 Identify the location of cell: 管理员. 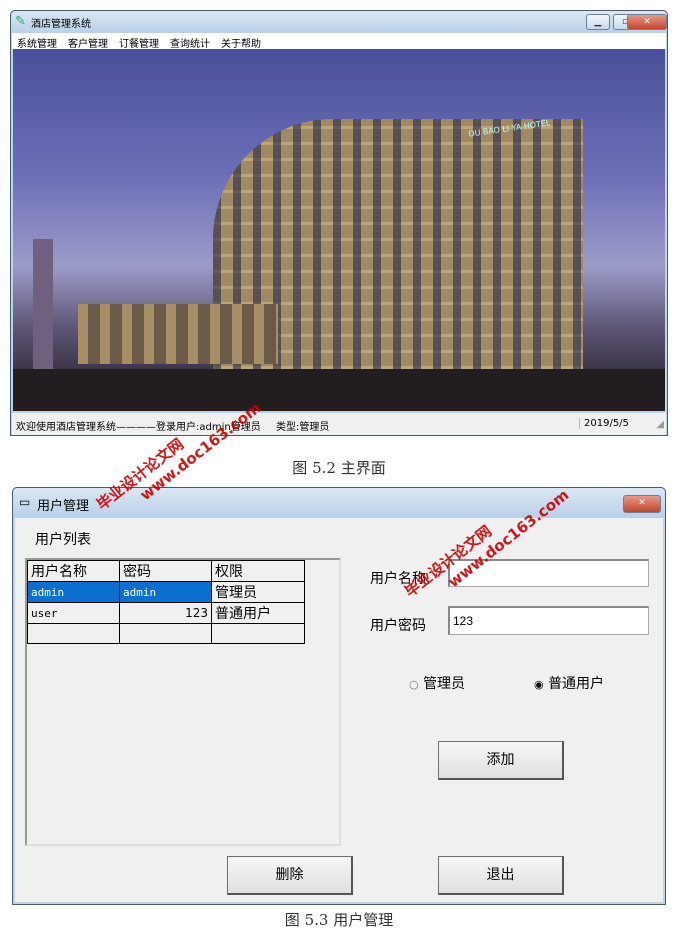
(258, 592).